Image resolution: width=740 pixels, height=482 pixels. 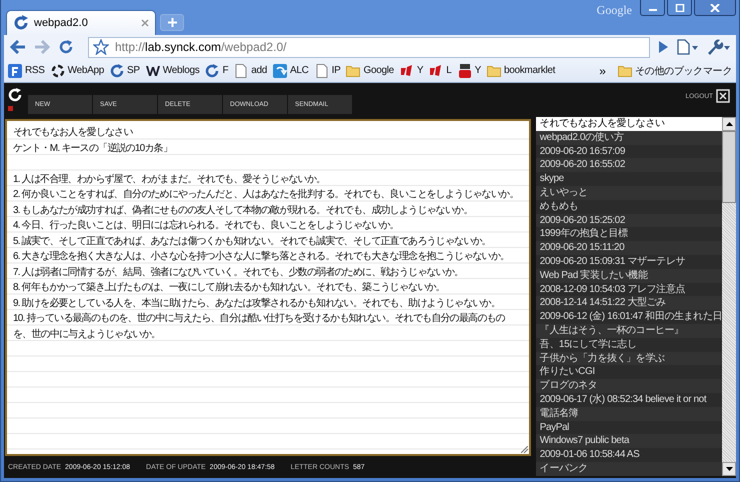 I want to click on note-list-item: webpad2.0の使い方, so click(x=629, y=137).